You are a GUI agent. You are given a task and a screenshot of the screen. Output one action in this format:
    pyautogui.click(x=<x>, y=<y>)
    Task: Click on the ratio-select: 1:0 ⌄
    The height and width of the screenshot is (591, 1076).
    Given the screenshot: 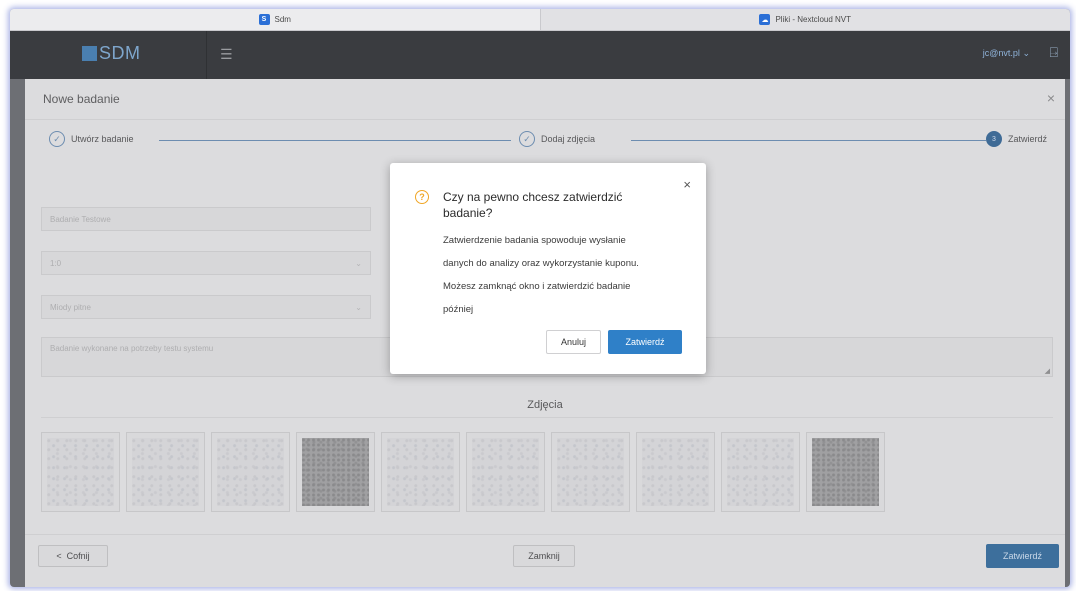 What is the action you would take?
    pyautogui.click(x=206, y=263)
    